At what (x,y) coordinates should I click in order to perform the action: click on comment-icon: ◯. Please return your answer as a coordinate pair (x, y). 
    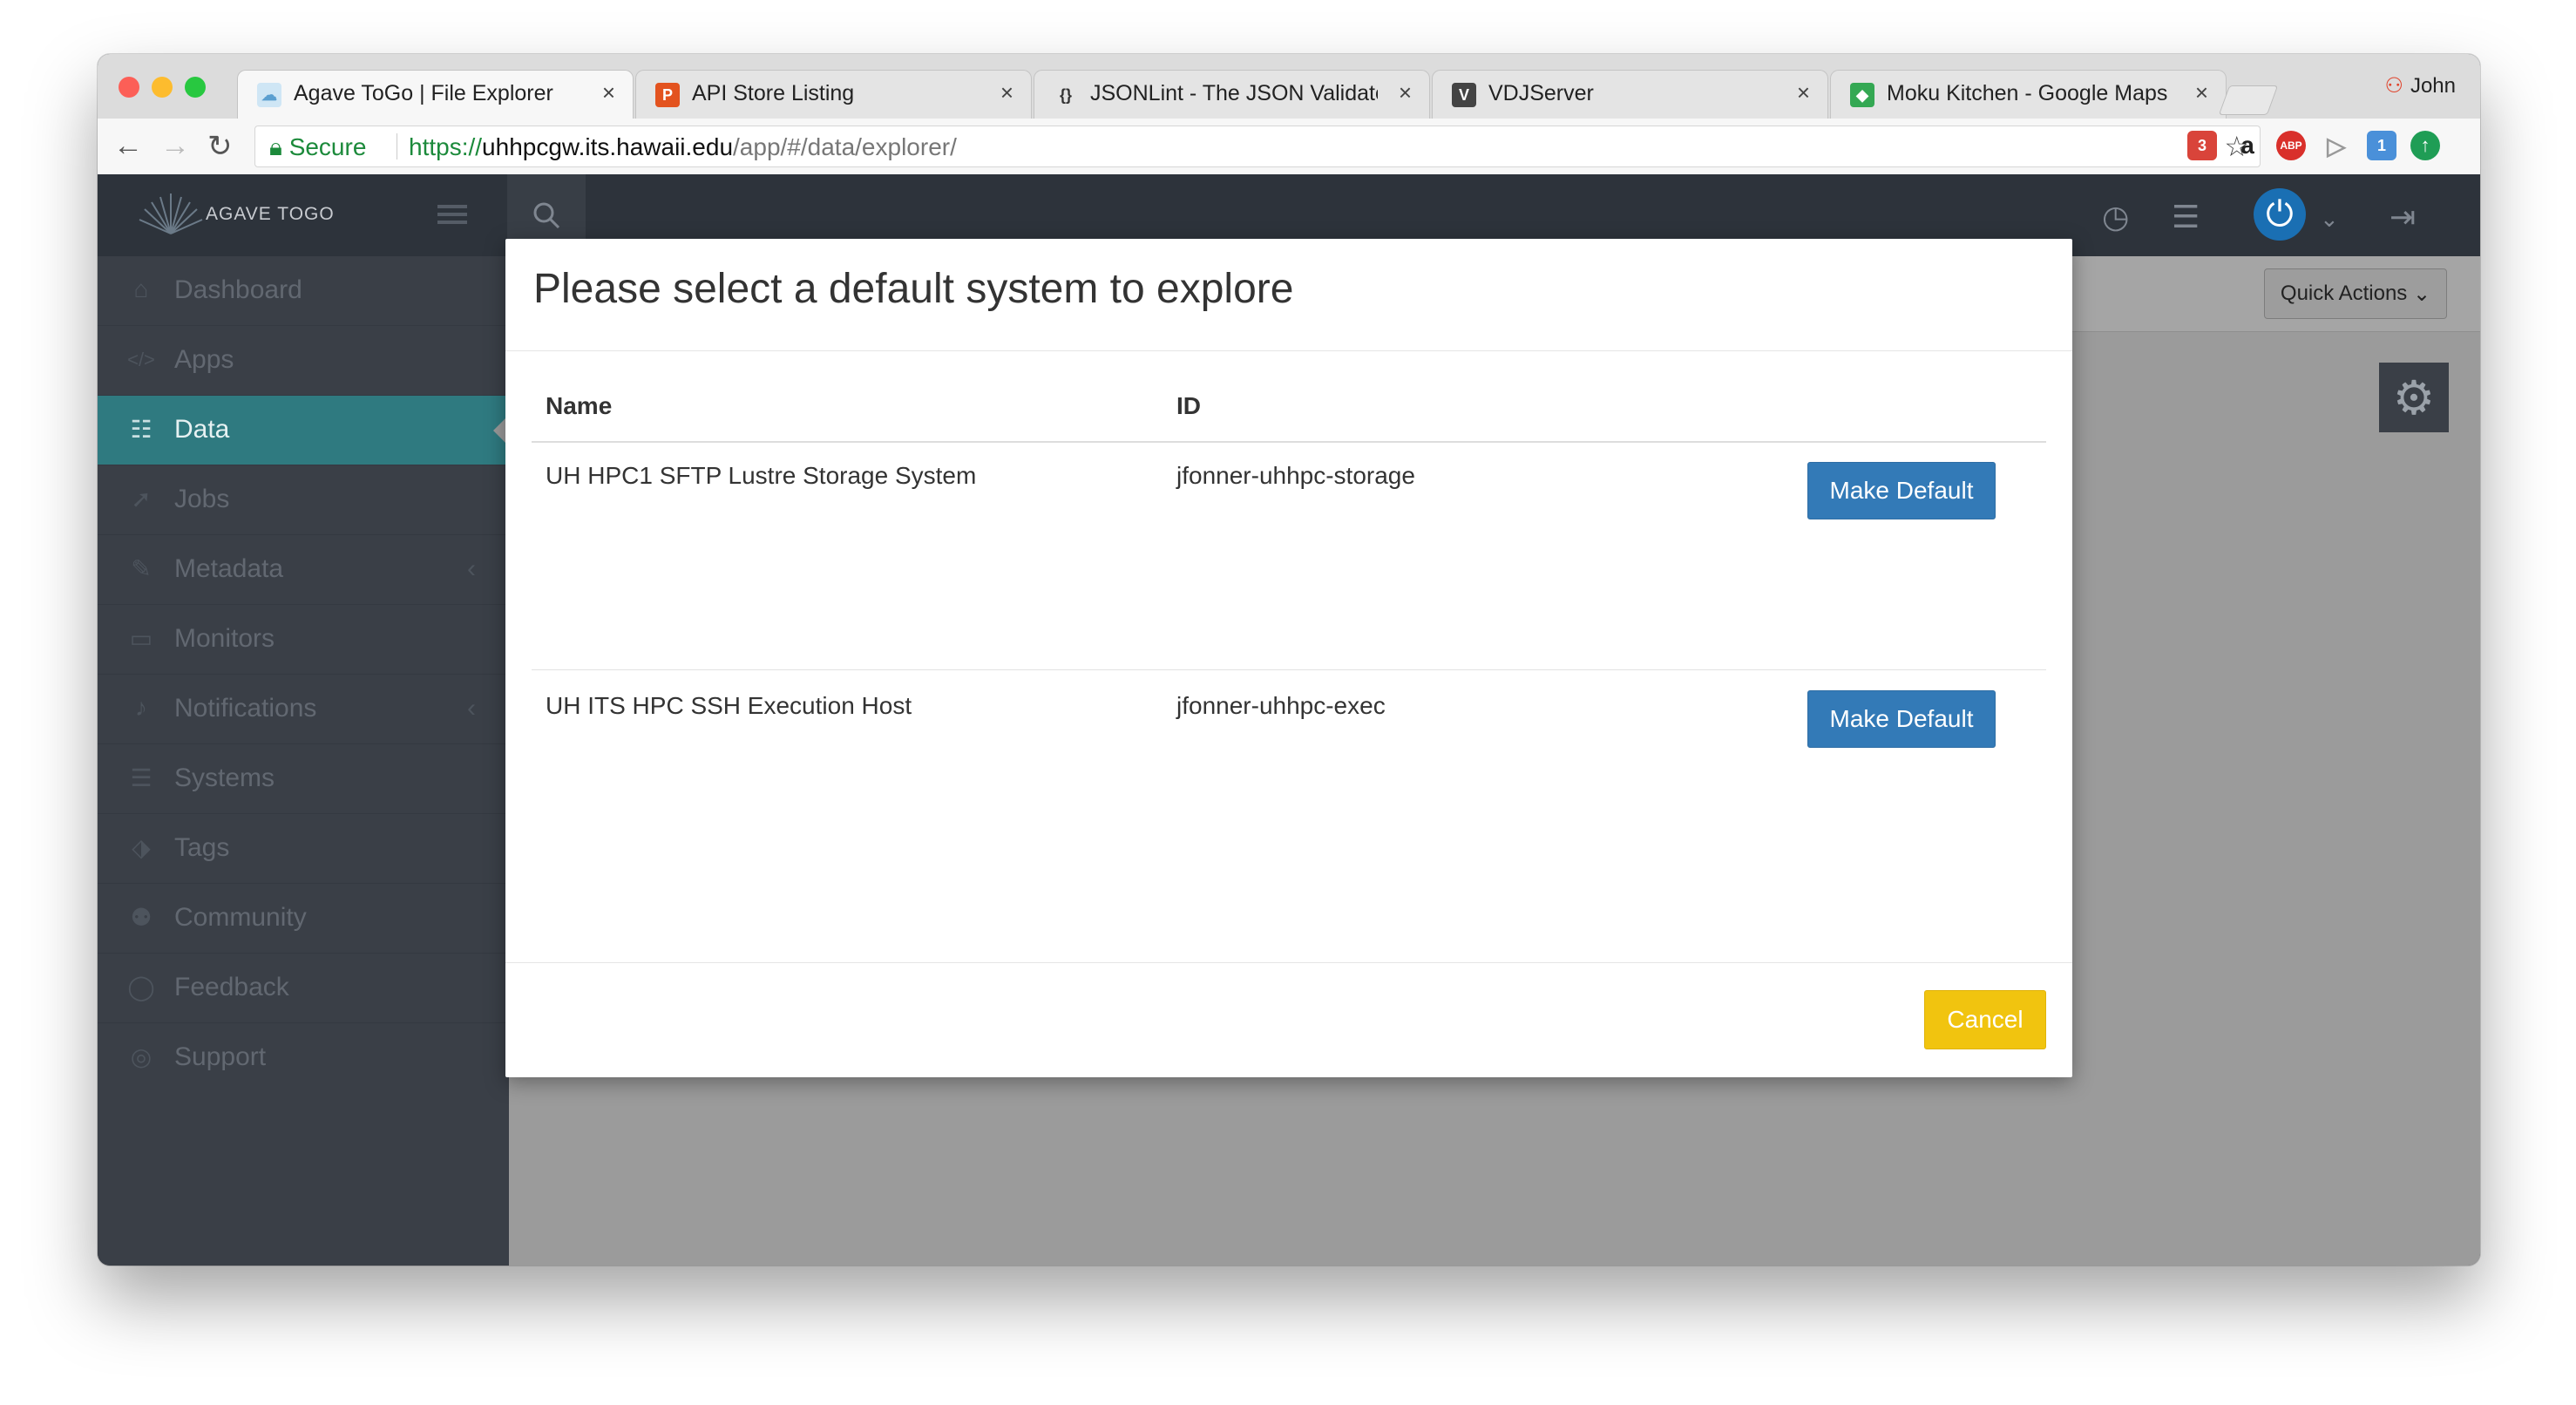
    Looking at the image, I should click on (141, 987).